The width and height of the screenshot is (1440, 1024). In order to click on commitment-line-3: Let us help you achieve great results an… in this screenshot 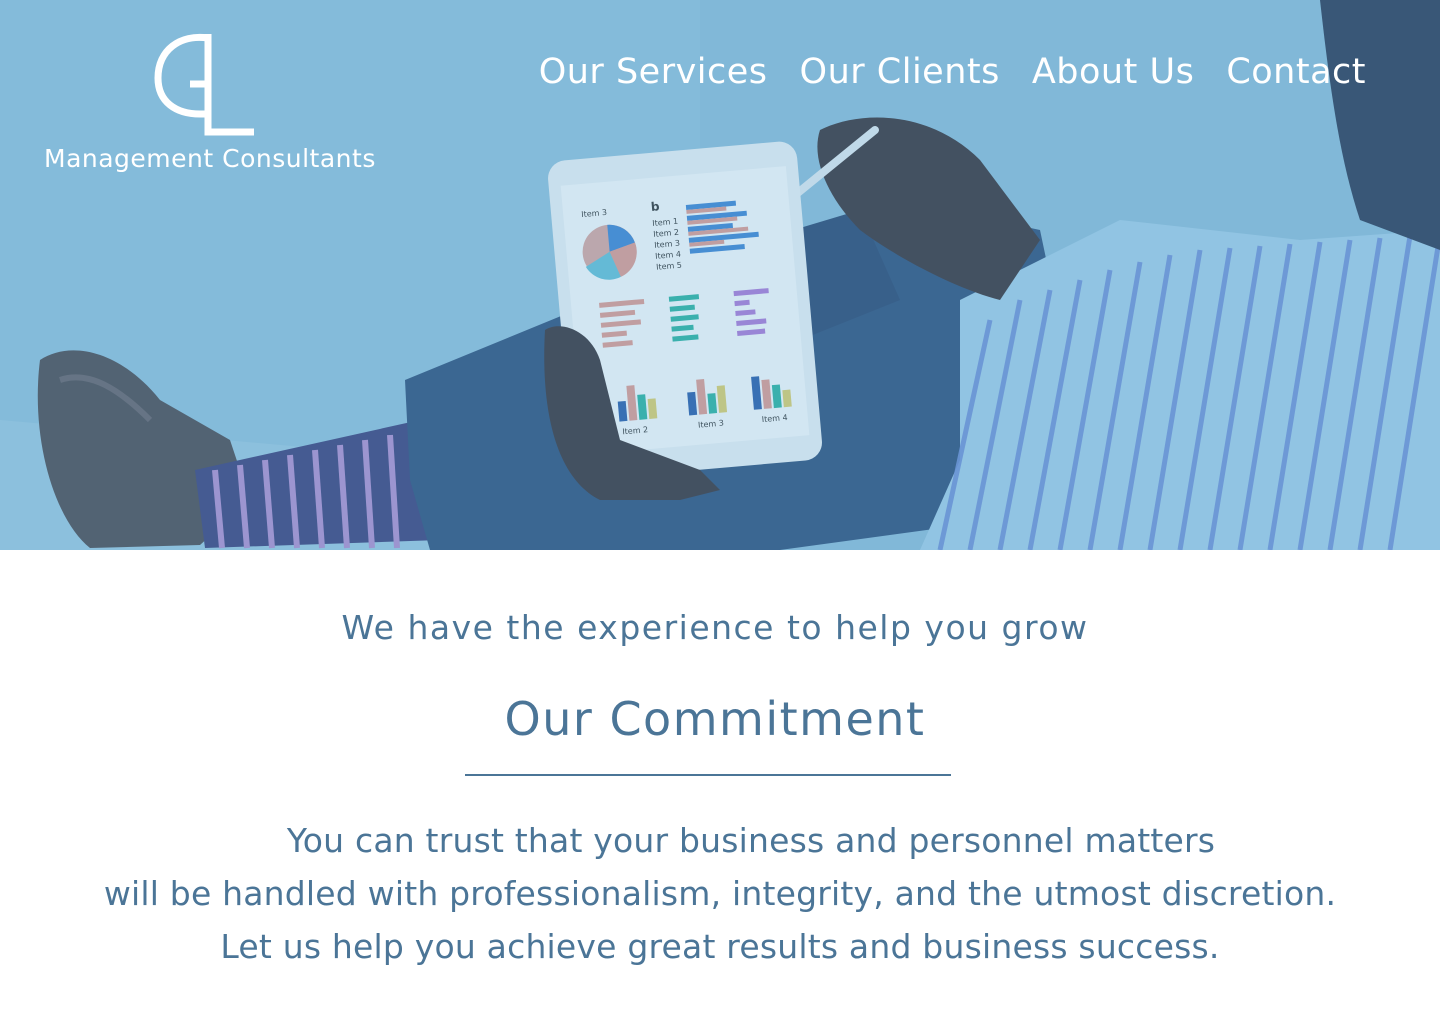, I will do `click(720, 946)`.